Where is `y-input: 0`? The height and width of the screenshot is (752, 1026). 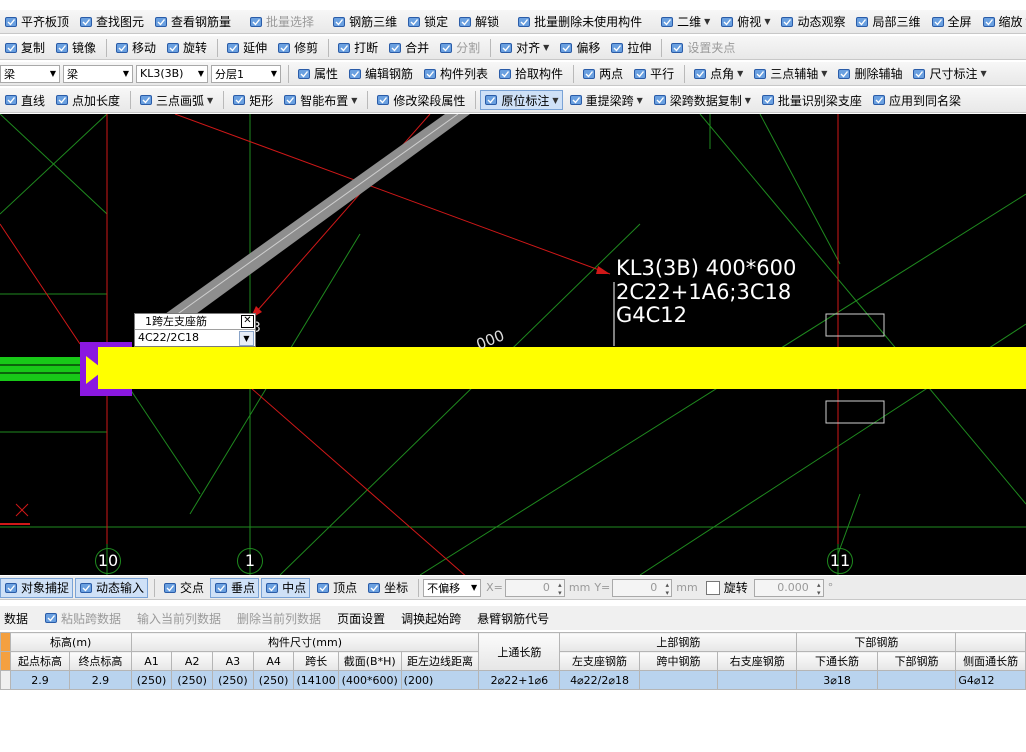 y-input: 0 is located at coordinates (642, 587).